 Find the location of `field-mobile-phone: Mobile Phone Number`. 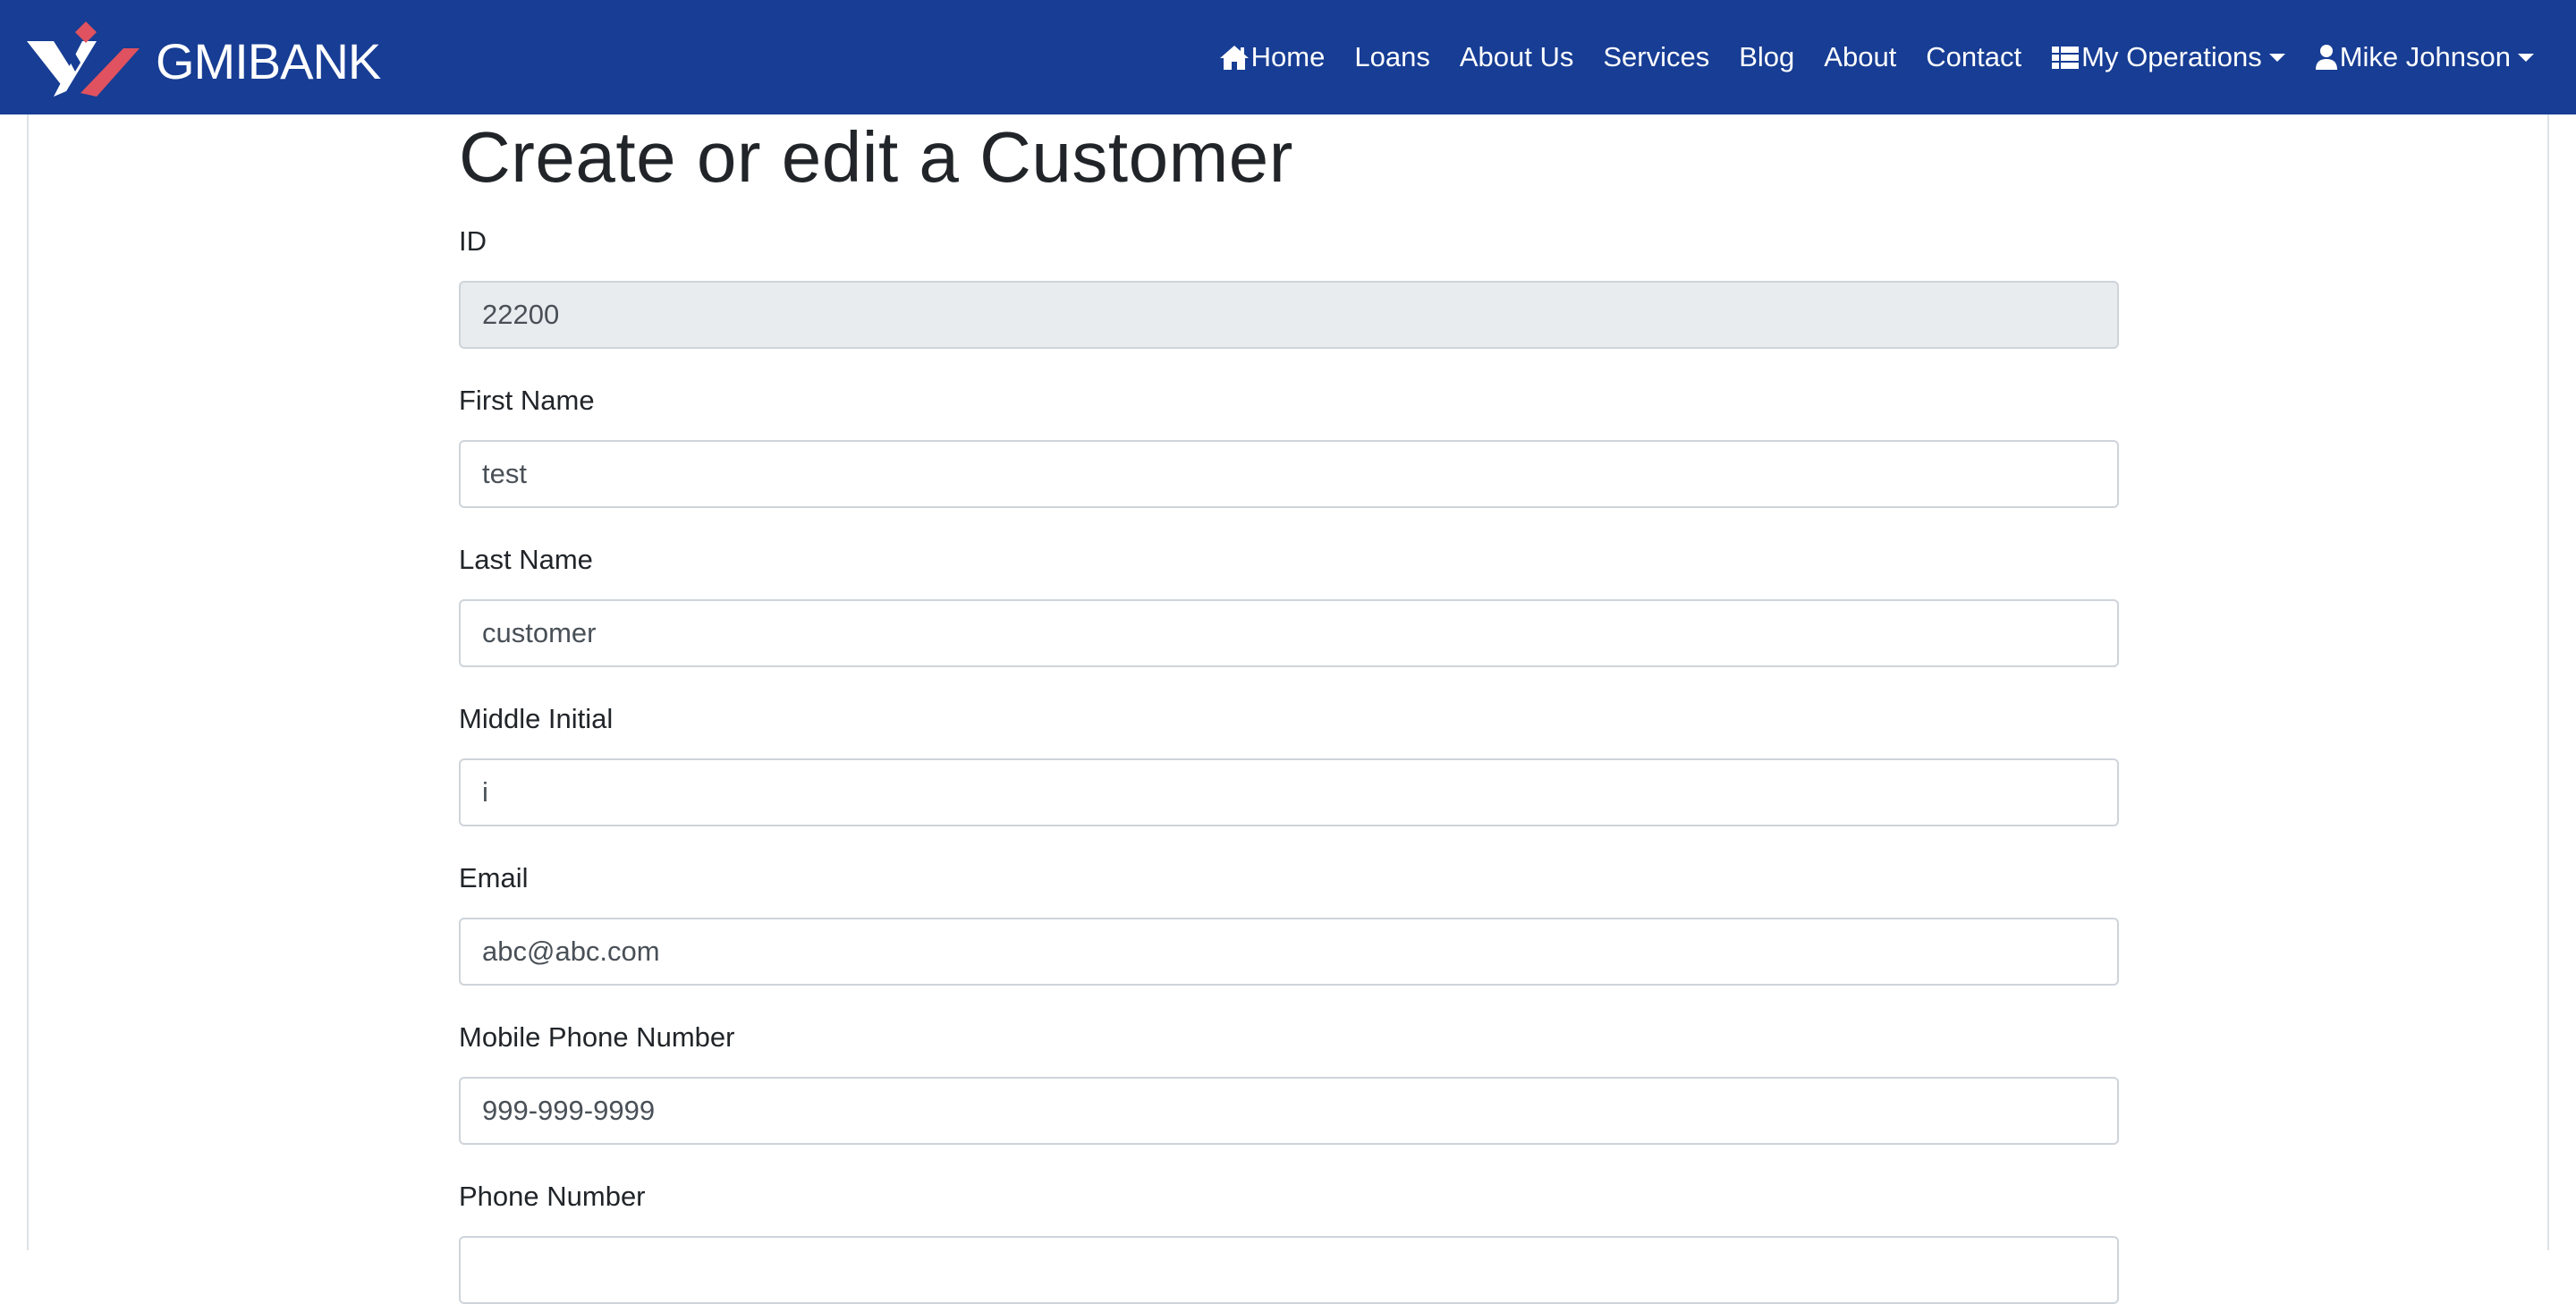

field-mobile-phone: Mobile Phone Number is located at coordinates (1289, 1083).